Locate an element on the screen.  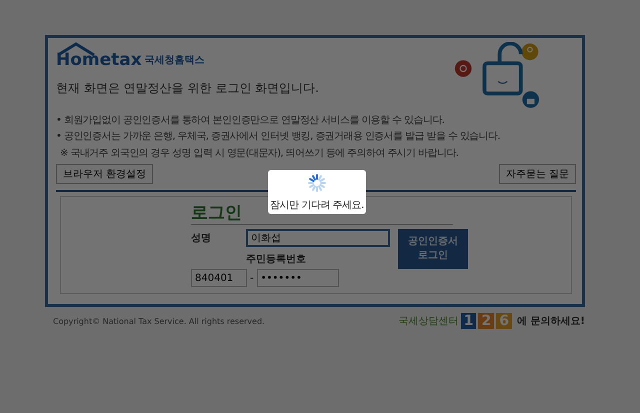
faq-button: 자주묻는 질문 is located at coordinates (537, 174).